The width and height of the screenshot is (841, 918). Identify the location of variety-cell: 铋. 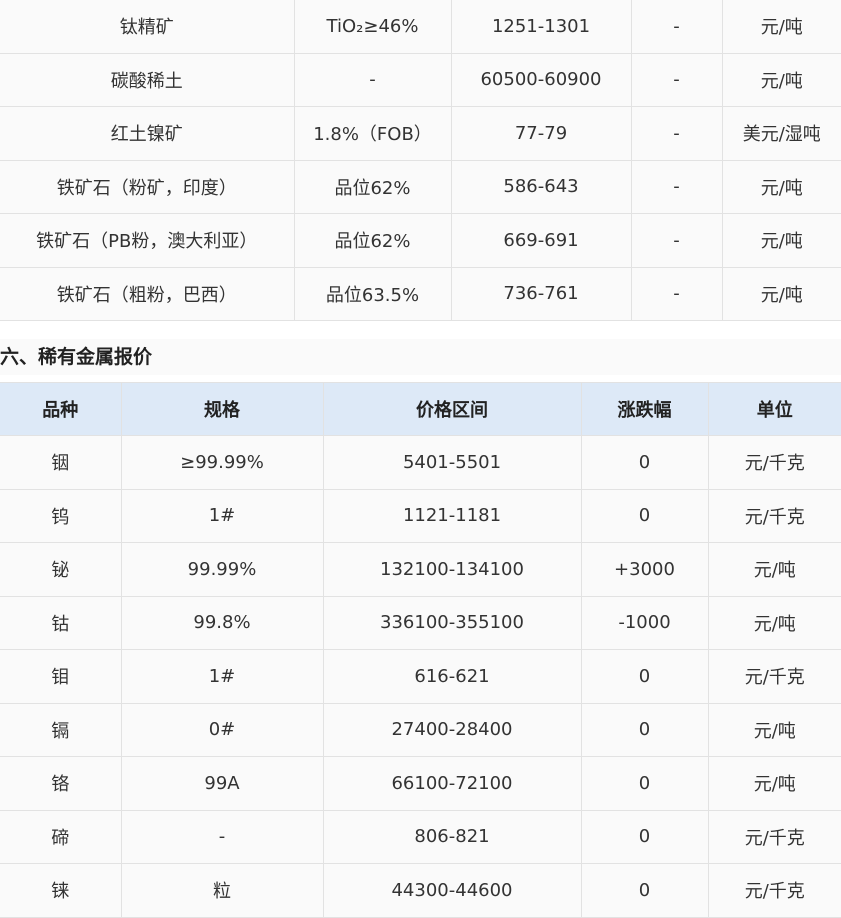
(61, 569).